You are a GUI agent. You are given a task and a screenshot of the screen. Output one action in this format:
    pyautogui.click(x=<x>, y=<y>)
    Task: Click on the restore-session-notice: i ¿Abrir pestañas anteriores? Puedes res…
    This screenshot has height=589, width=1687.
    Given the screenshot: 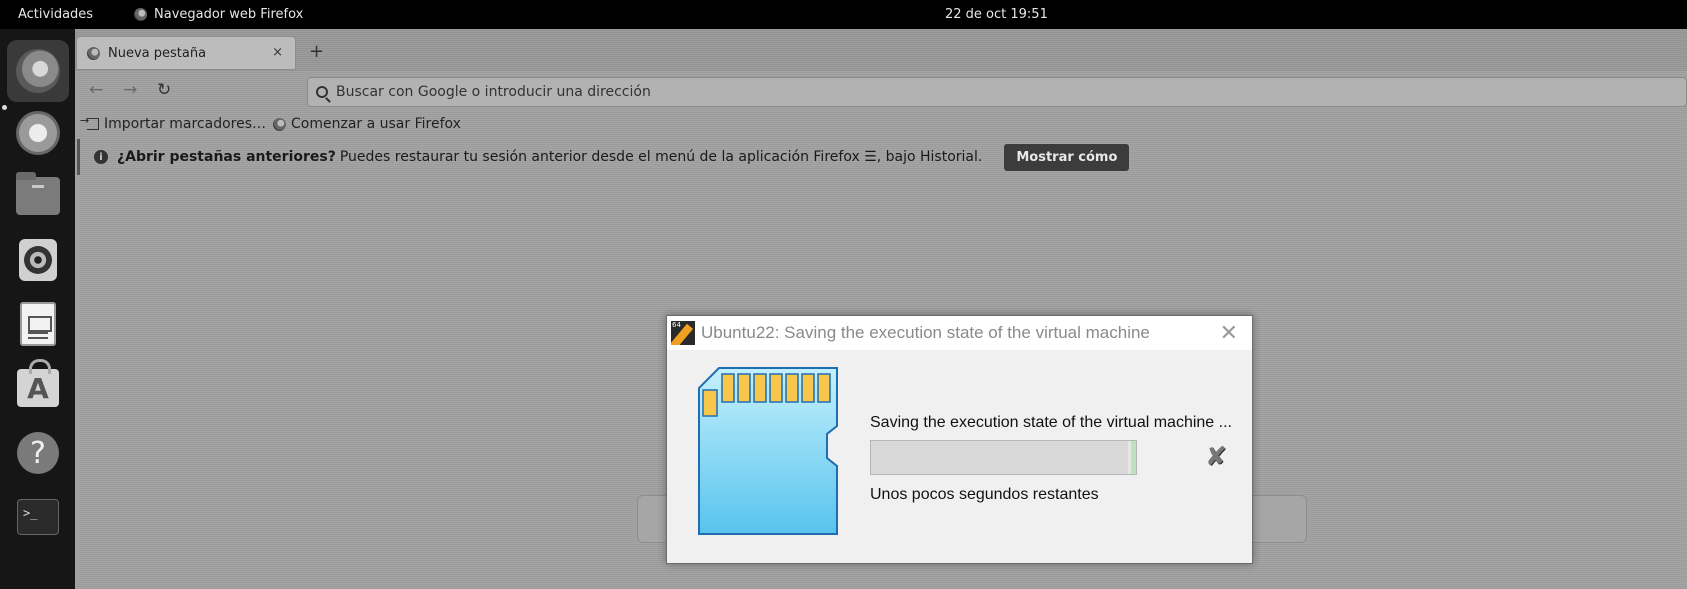 What is the action you would take?
    pyautogui.click(x=882, y=157)
    